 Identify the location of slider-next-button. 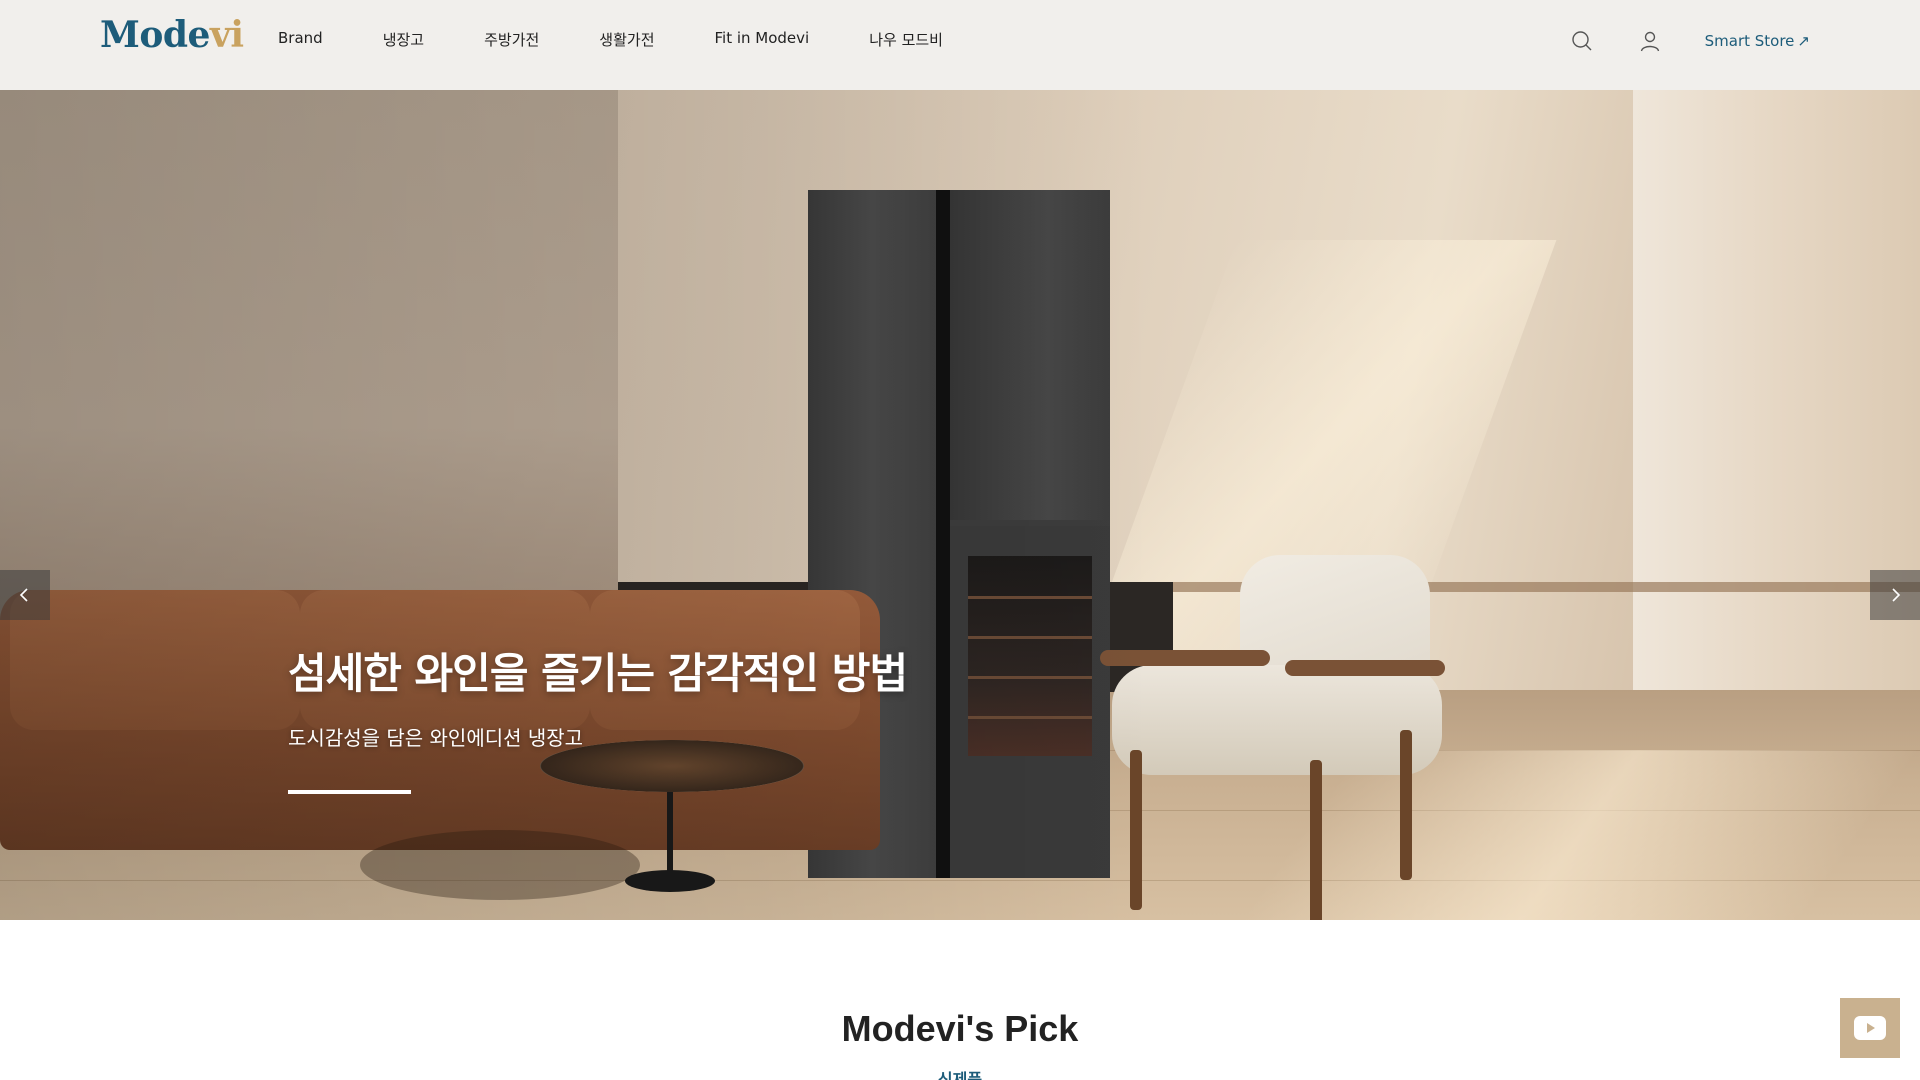
(1895, 595).